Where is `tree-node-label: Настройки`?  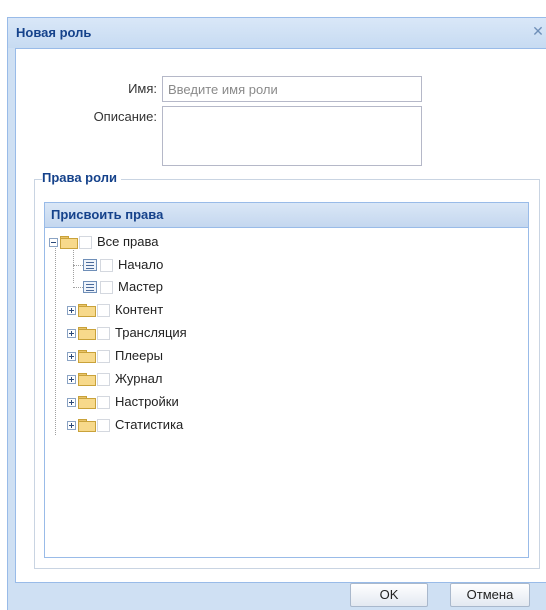 tree-node-label: Настройки is located at coordinates (147, 401).